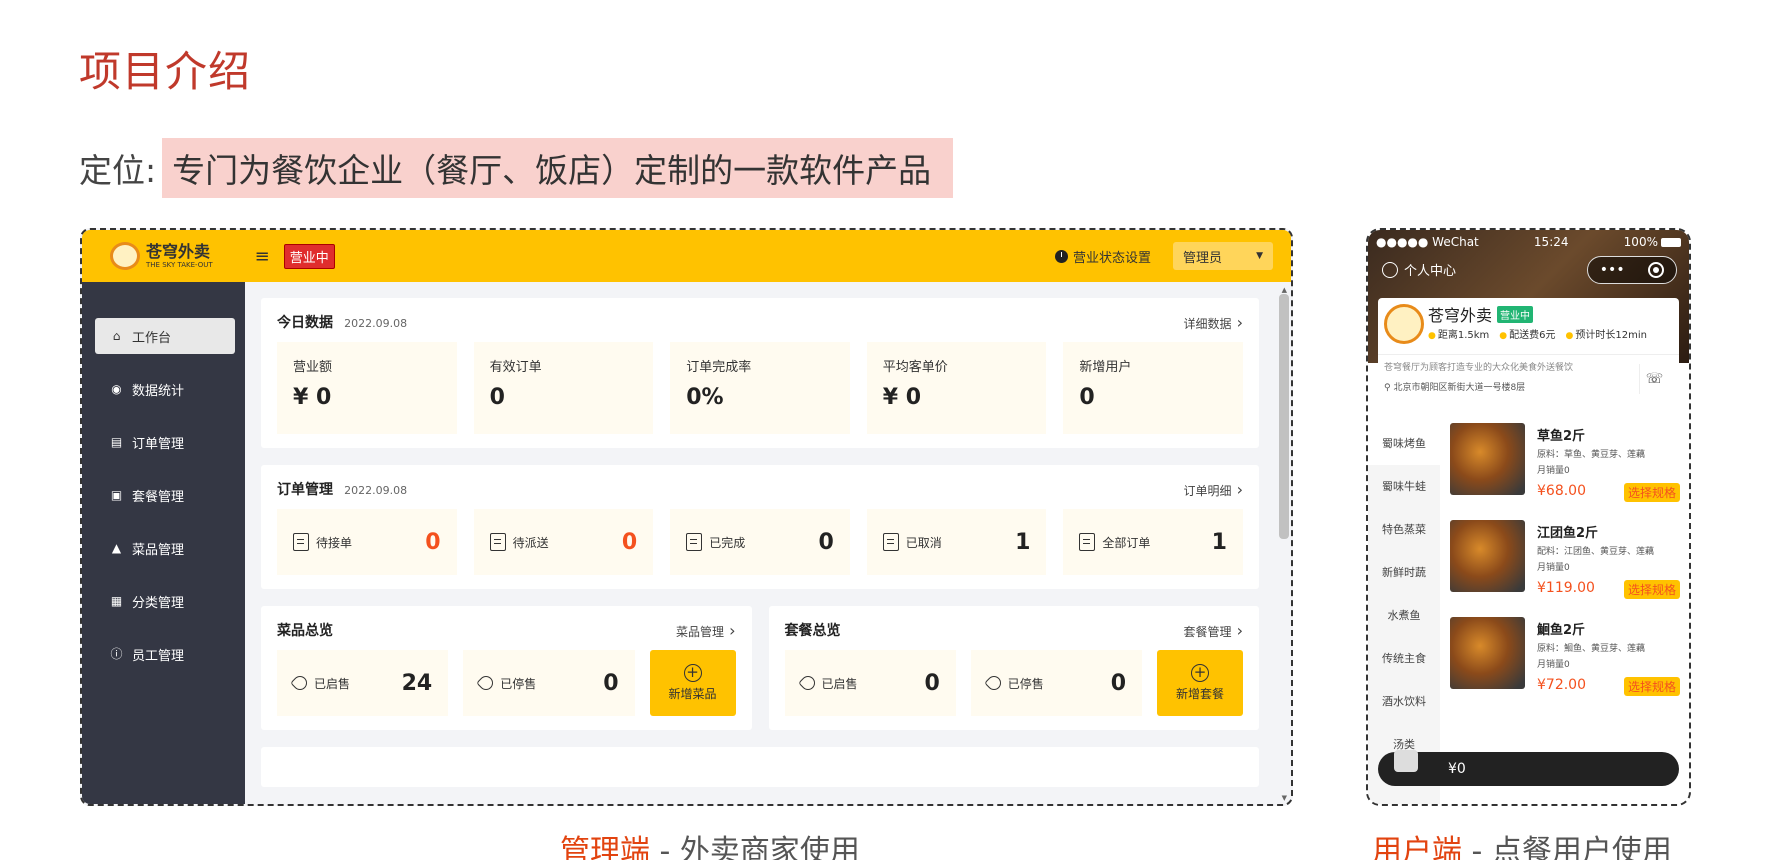  What do you see at coordinates (1565, 463) in the screenshot?
I see `dish-item: 草鱼2斤 原料：草鱼、黄豆芽、莲藕 月销量0 ¥68.00 选择规格` at bounding box center [1565, 463].